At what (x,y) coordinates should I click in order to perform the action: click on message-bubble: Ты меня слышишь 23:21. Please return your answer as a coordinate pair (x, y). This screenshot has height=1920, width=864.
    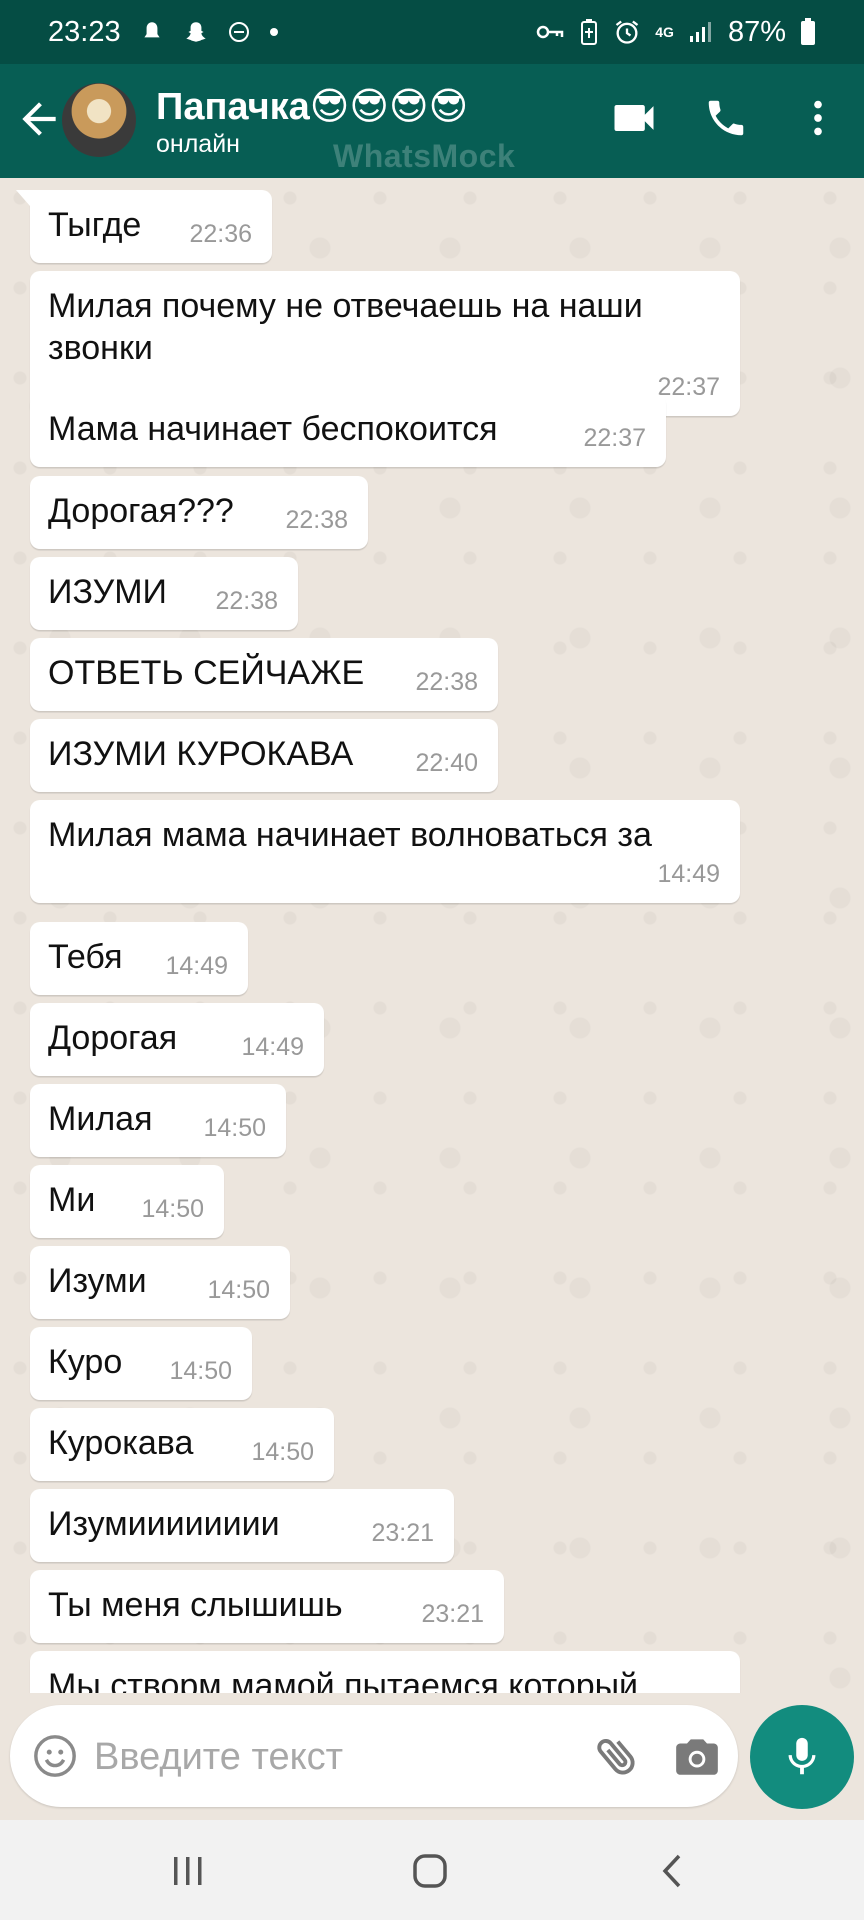
    Looking at the image, I should click on (267, 1606).